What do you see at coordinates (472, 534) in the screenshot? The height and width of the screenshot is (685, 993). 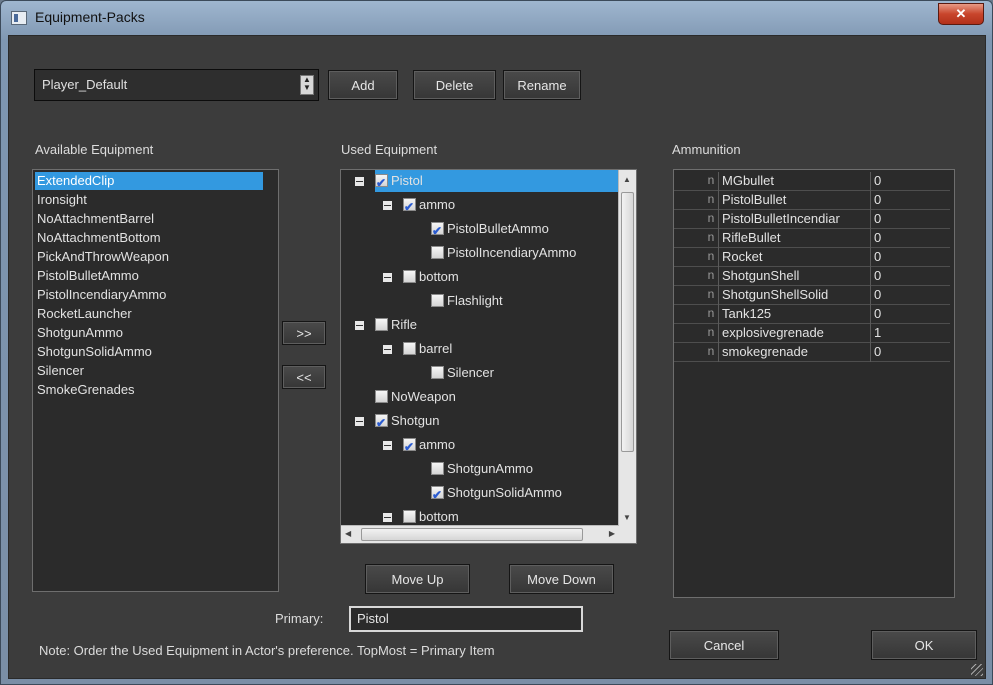 I see `horizontal-scroll-thumb` at bounding box center [472, 534].